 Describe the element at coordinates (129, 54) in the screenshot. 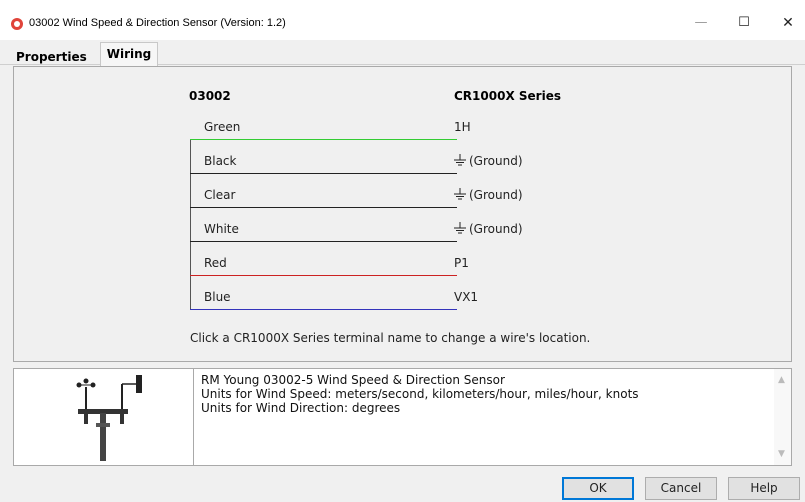

I see `tab-wiring: Wiring` at that location.